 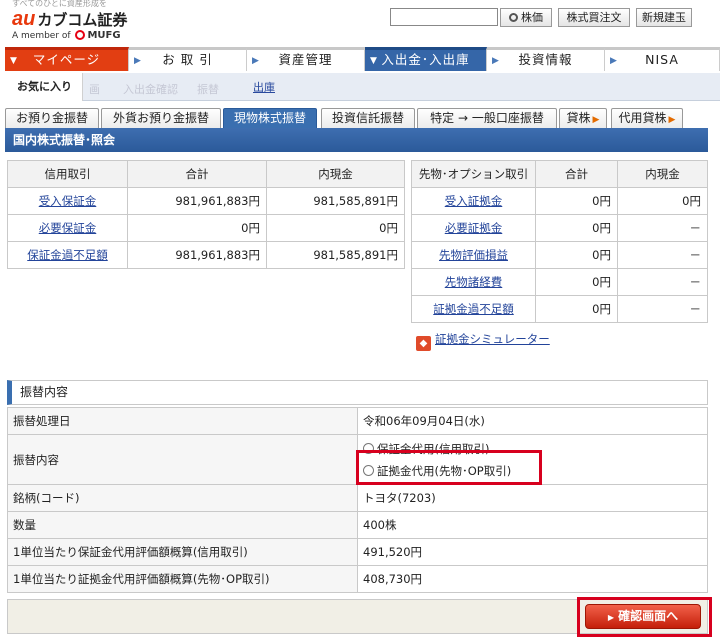 I want to click on column-header: 先物･オプション取引, so click(x=473, y=174).